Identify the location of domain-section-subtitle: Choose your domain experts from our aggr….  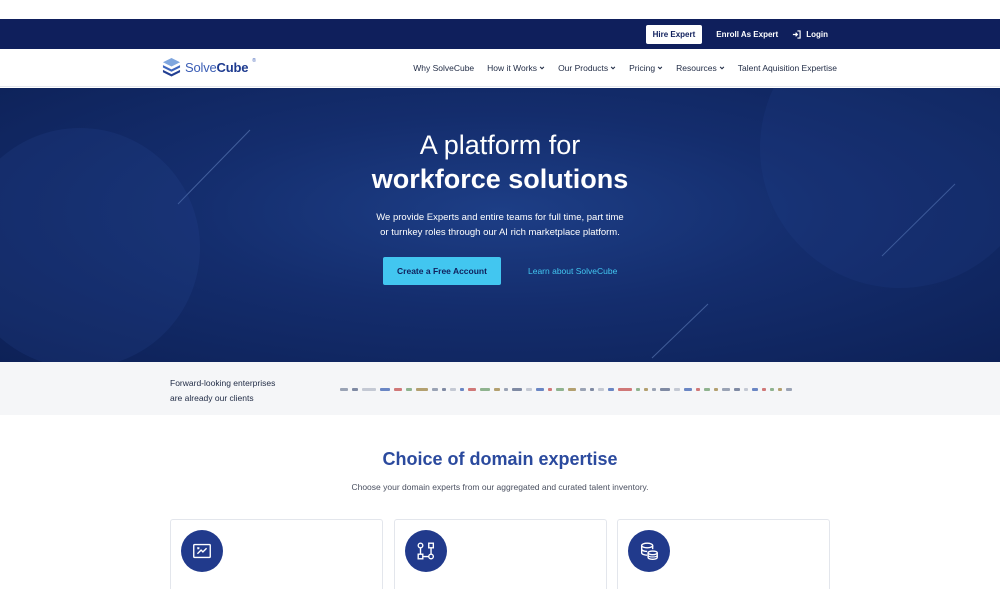
(500, 487).